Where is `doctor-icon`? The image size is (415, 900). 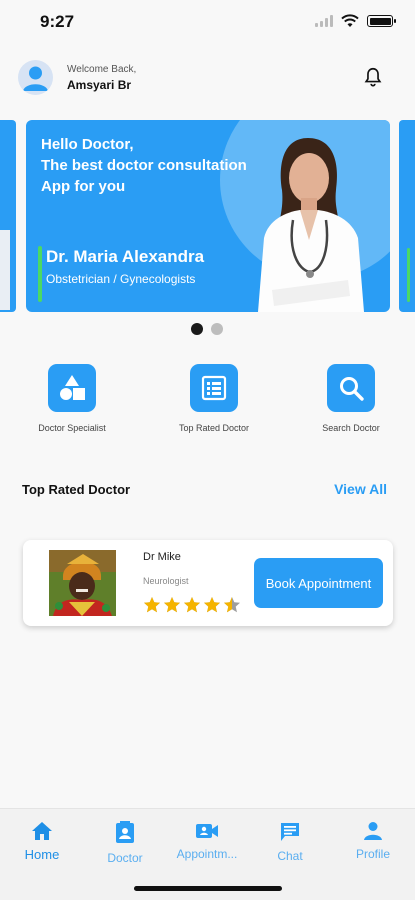
doctor-icon is located at coordinates (125, 832).